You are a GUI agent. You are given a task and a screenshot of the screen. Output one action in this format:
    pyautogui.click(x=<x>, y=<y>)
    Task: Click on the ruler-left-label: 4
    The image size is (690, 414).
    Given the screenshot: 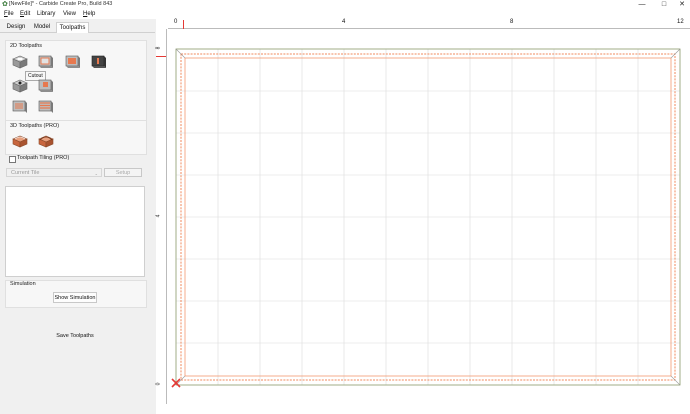 What is the action you would take?
    pyautogui.click(x=158, y=216)
    